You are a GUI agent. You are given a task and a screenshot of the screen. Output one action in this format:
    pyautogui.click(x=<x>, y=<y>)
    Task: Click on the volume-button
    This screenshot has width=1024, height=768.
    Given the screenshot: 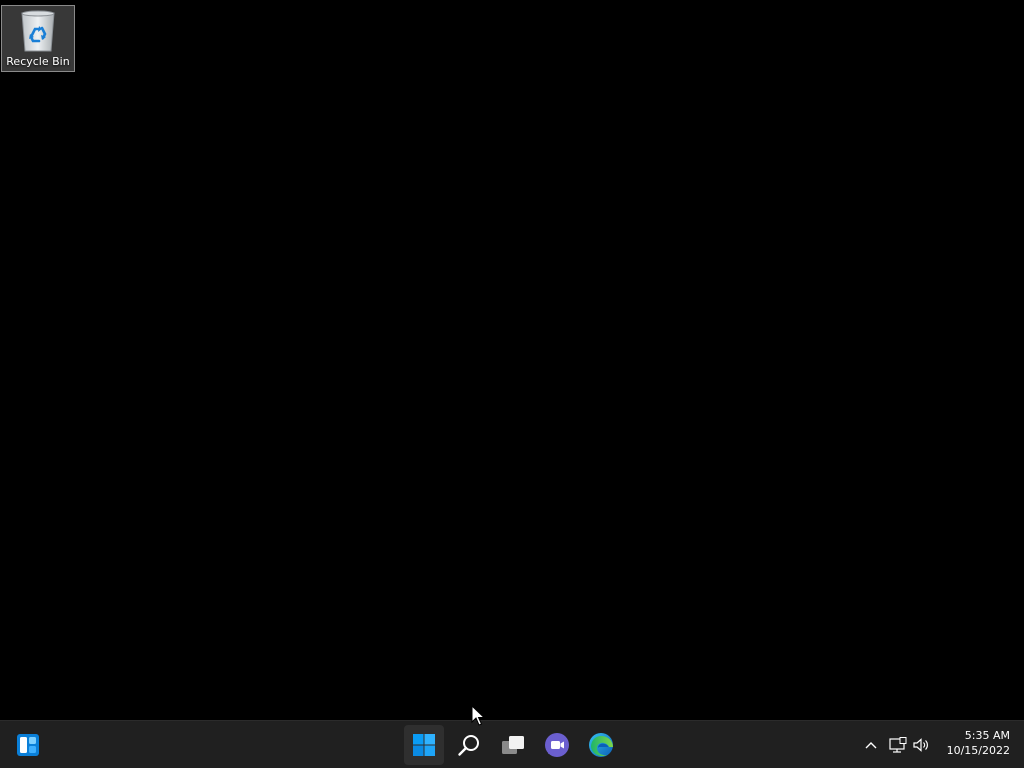 What is the action you would take?
    pyautogui.click(x=921, y=745)
    